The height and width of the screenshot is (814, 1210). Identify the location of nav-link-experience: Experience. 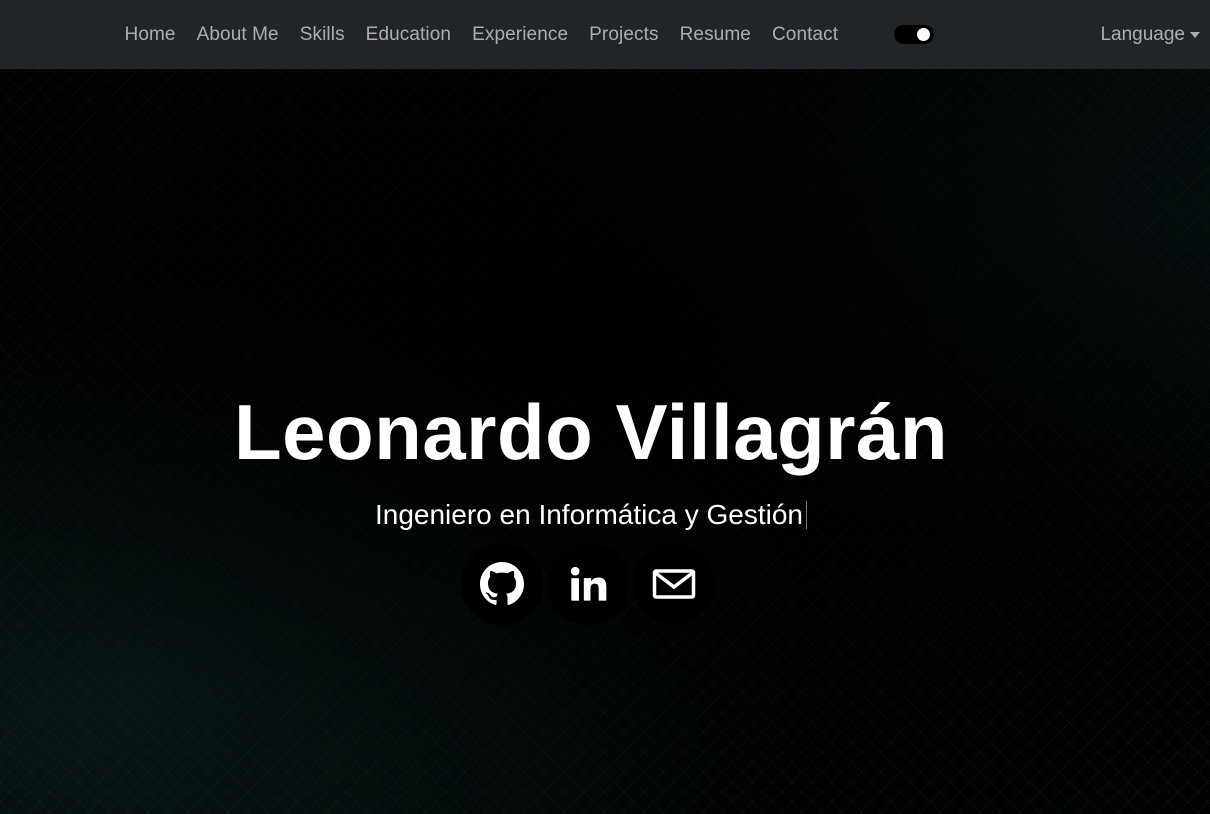
(520, 35).